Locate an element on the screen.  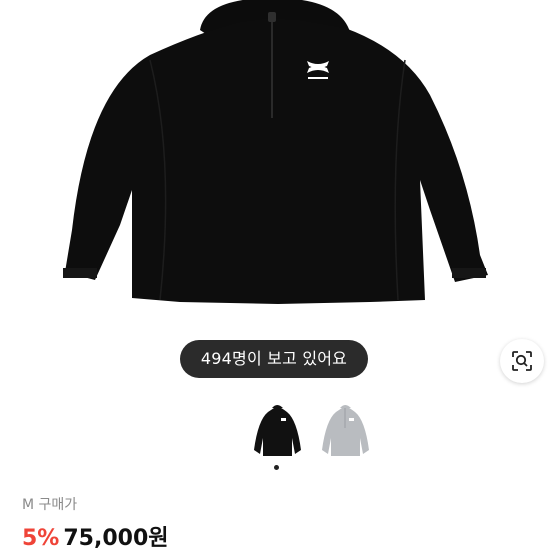
lens-search-icon is located at coordinates (522, 361).